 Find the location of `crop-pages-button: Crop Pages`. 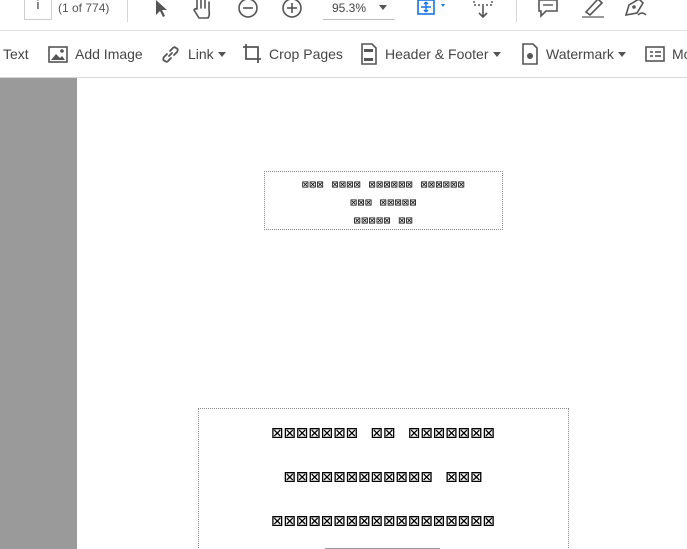

crop-pages-button: Crop Pages is located at coordinates (292, 54).